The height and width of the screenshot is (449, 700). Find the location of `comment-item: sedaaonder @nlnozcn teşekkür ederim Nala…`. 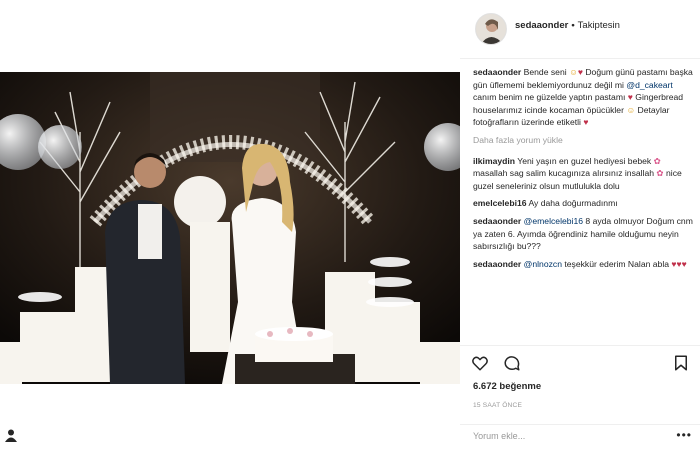

comment-item: sedaaonder @nlnozcn teşekkür ederim Nala… is located at coordinates (583, 264).